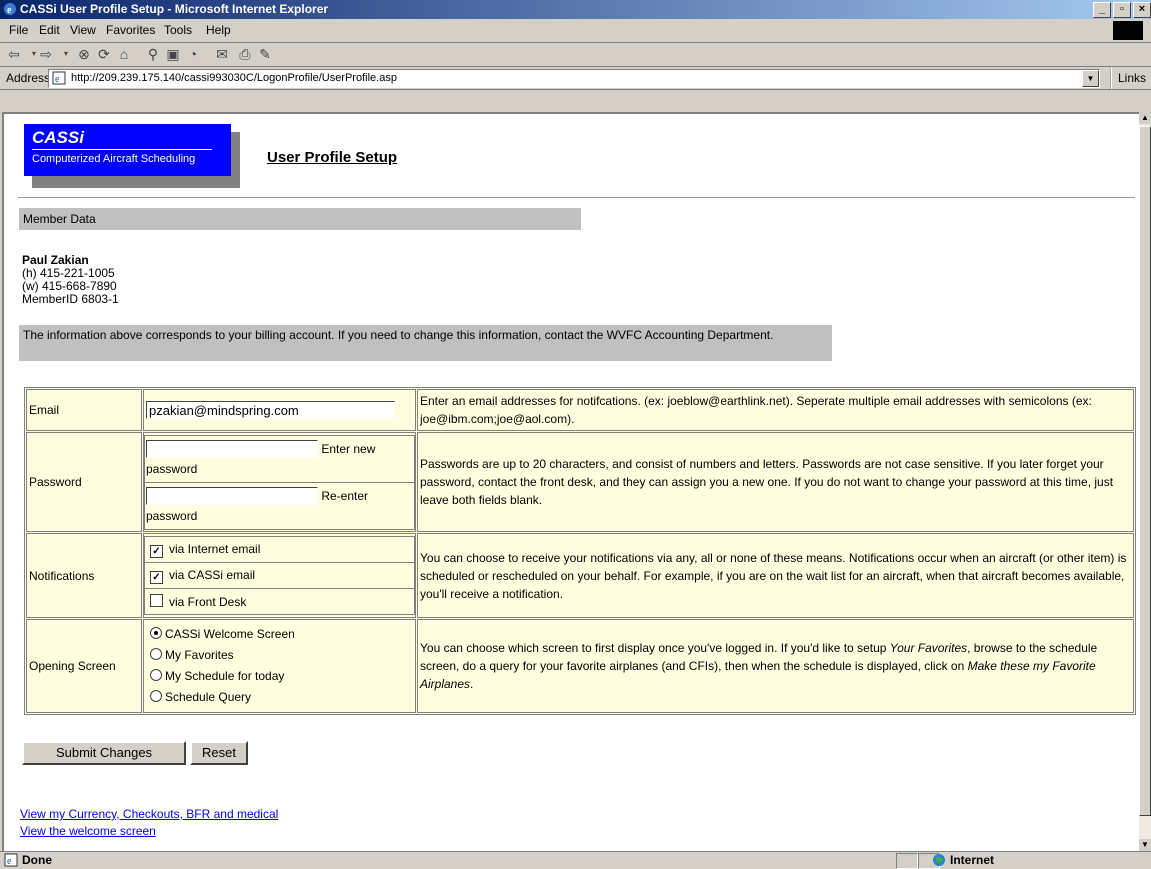  What do you see at coordinates (218, 30) in the screenshot?
I see `menu-help: Help` at bounding box center [218, 30].